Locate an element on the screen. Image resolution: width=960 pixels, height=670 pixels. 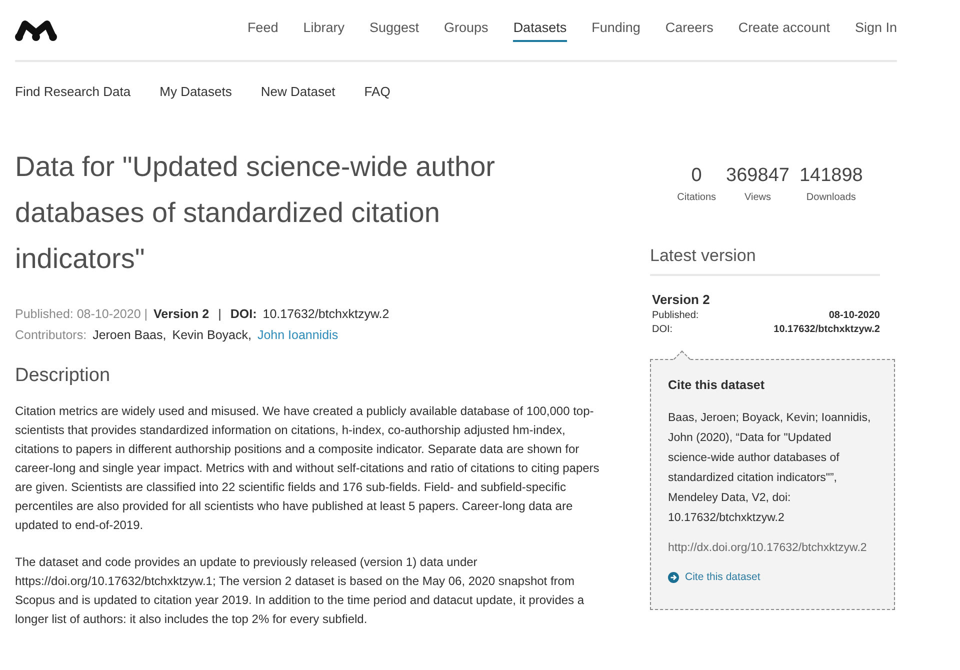
subnav-link: Find Research Data is located at coordinates (73, 92).